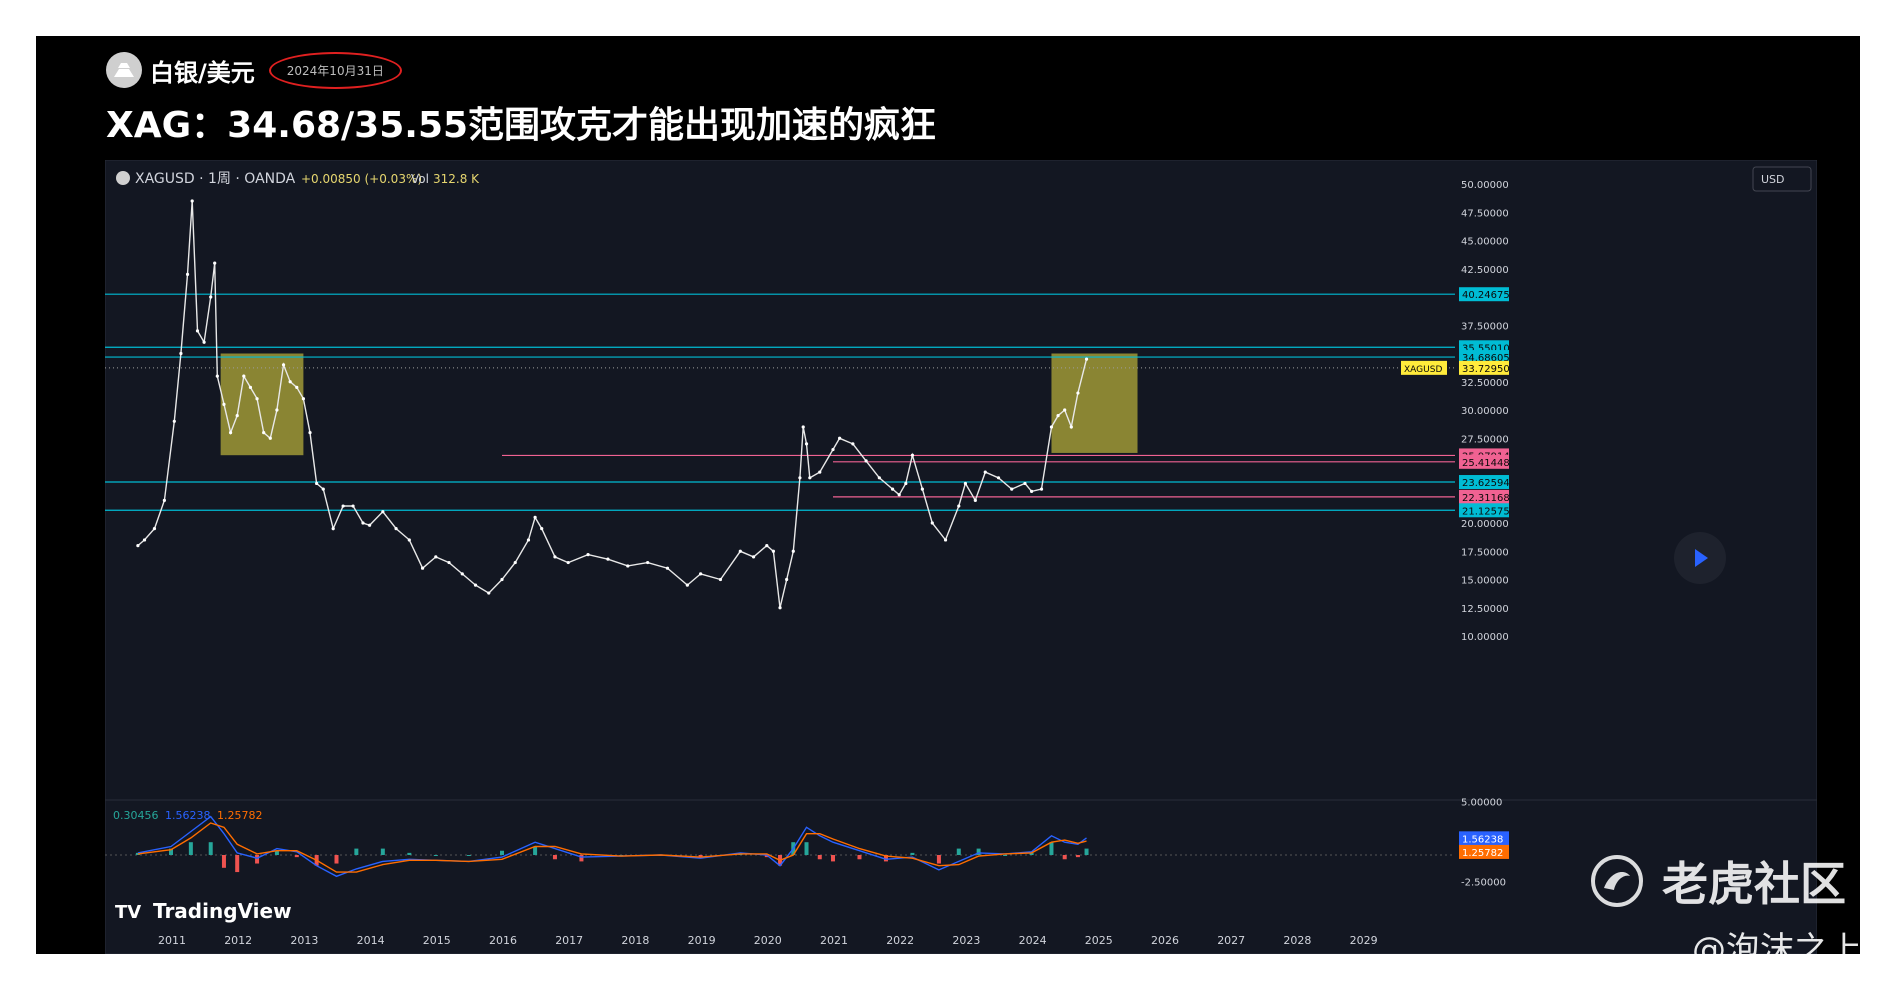 This screenshot has width=1896, height=990. I want to click on x-tick-label: 2017, so click(569, 940).